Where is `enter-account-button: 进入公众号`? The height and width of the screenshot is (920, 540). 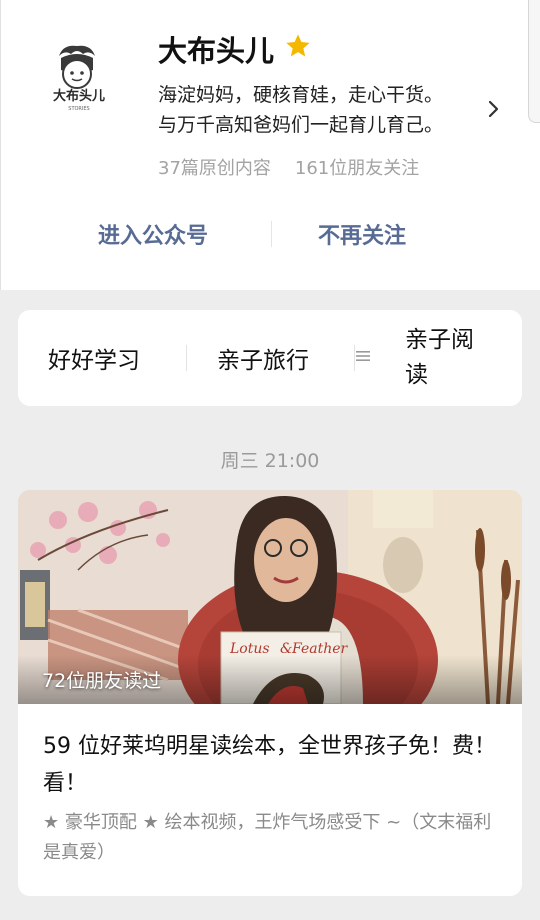
enter-account-button: 进入公众号 is located at coordinates (153, 234).